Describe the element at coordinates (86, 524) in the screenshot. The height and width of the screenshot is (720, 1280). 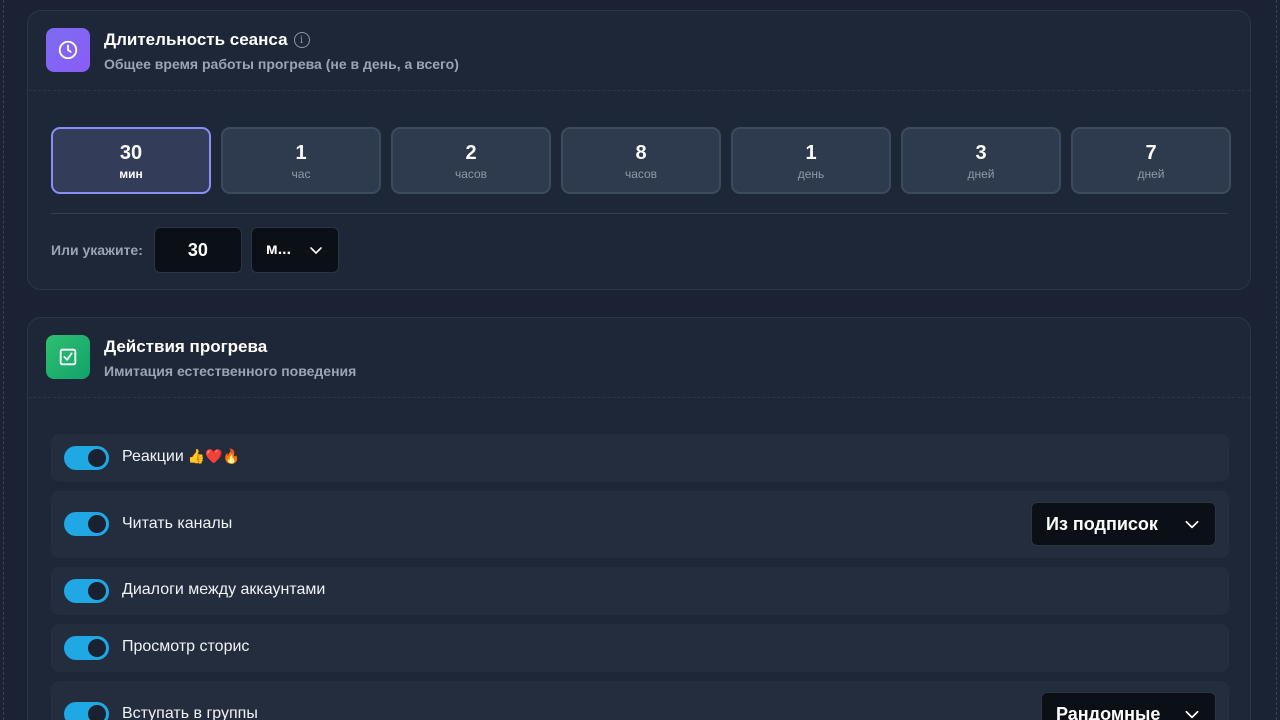
I see `read-channels-toggle` at that location.